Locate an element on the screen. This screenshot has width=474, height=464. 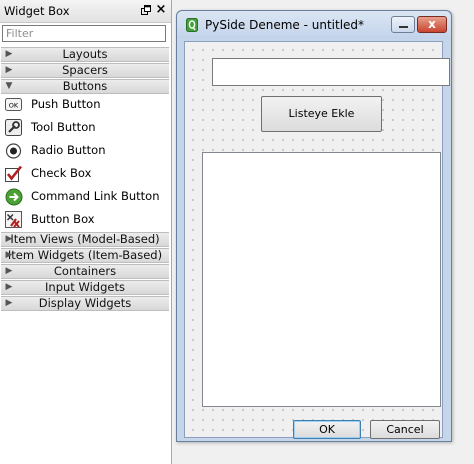
form-window-titlebar: PySide Deneme - untitled* x is located at coordinates (314, 25).